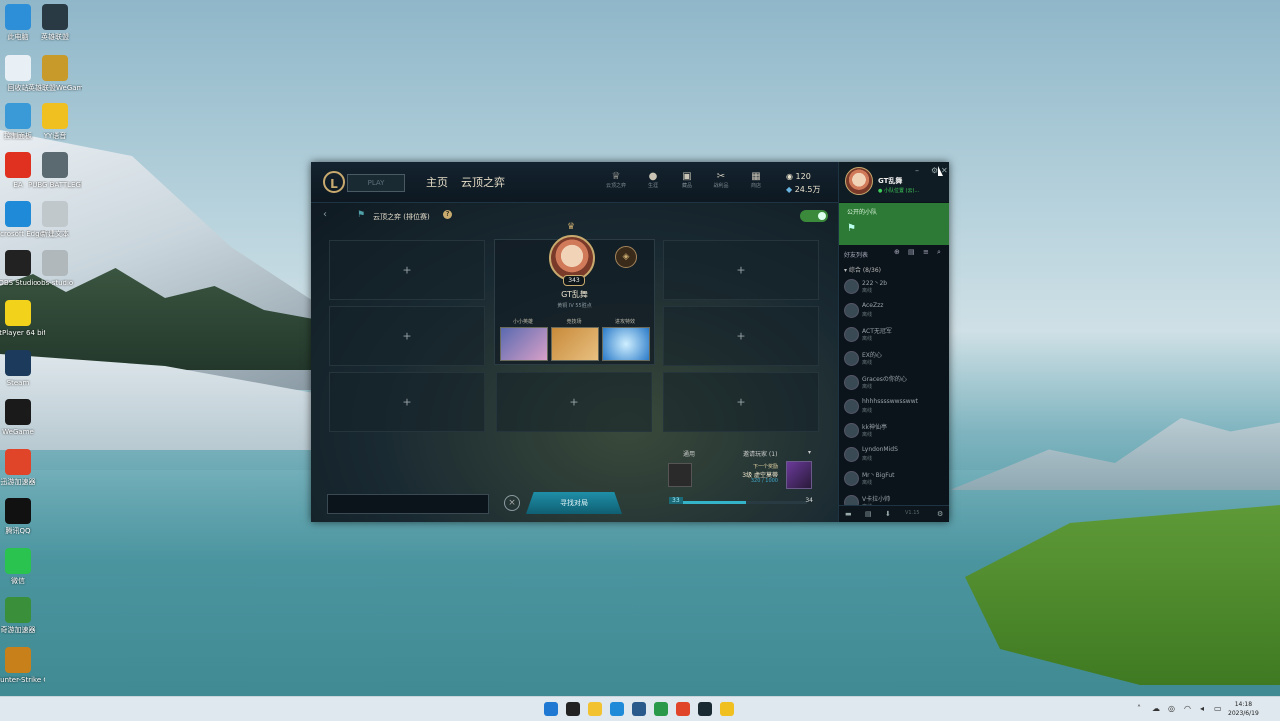  Describe the element at coordinates (894, 335) in the screenshot. I see `friend-item: ACT无冠军 离线` at that location.